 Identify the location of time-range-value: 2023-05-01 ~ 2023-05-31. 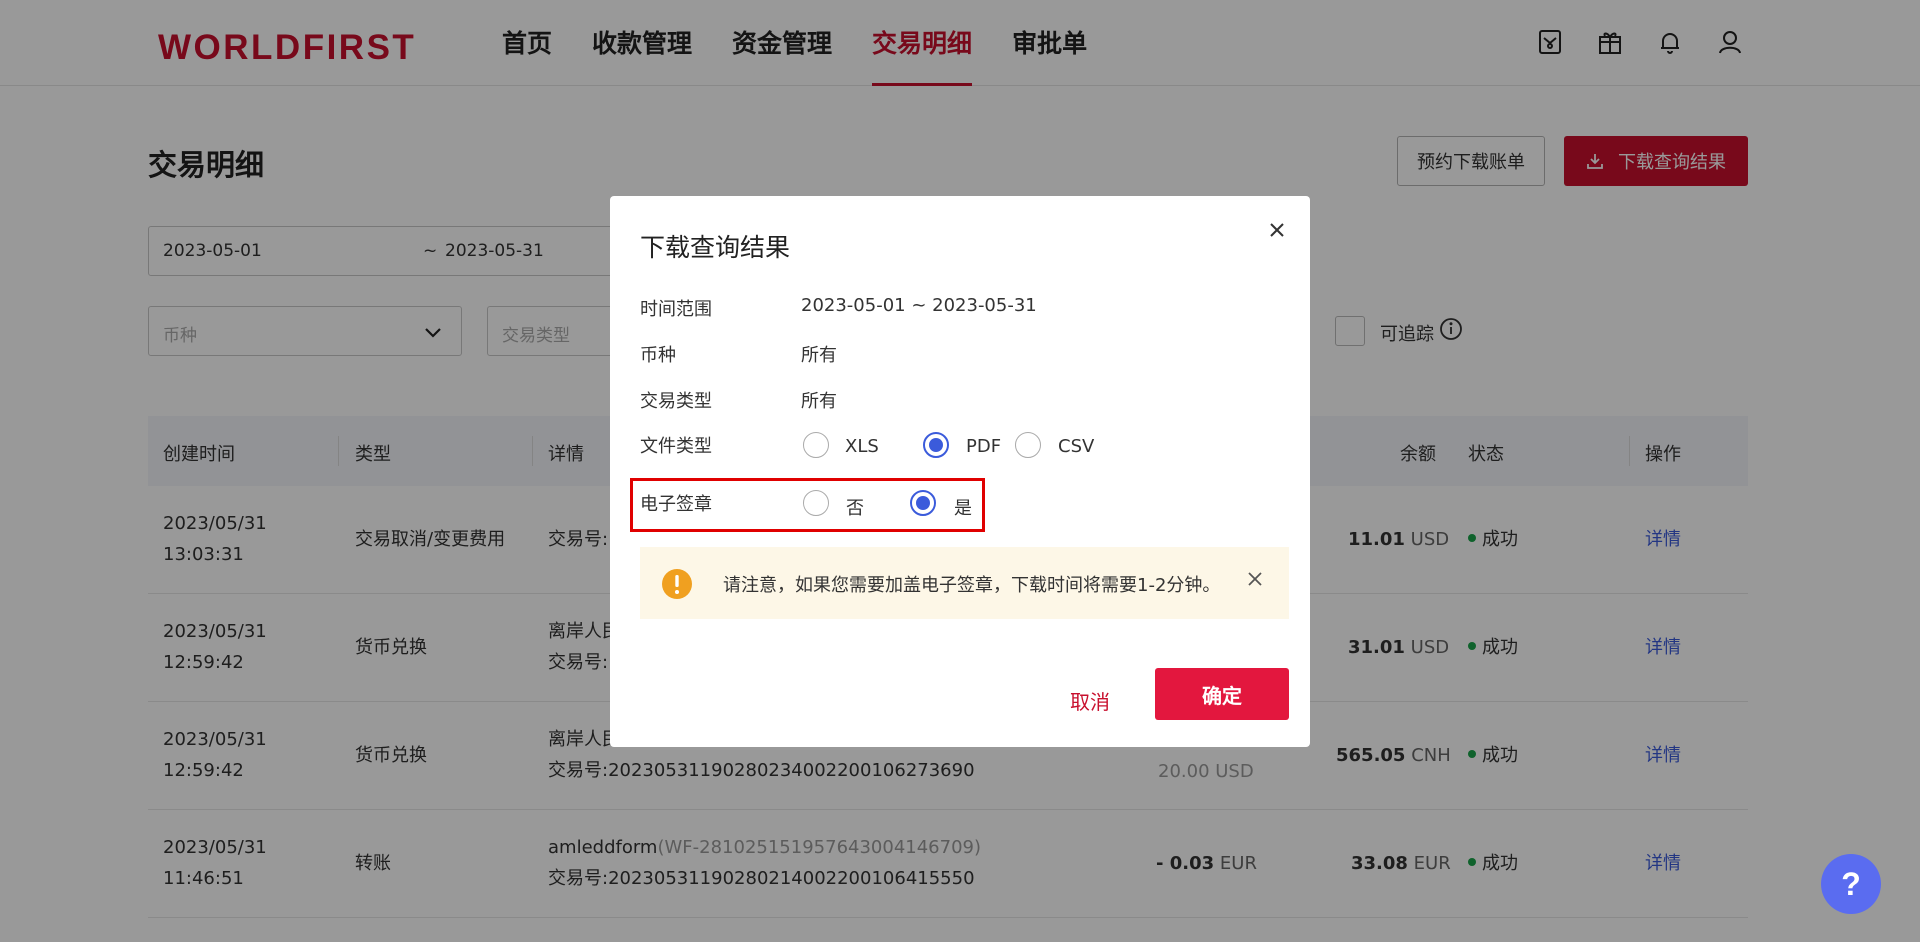
(919, 305).